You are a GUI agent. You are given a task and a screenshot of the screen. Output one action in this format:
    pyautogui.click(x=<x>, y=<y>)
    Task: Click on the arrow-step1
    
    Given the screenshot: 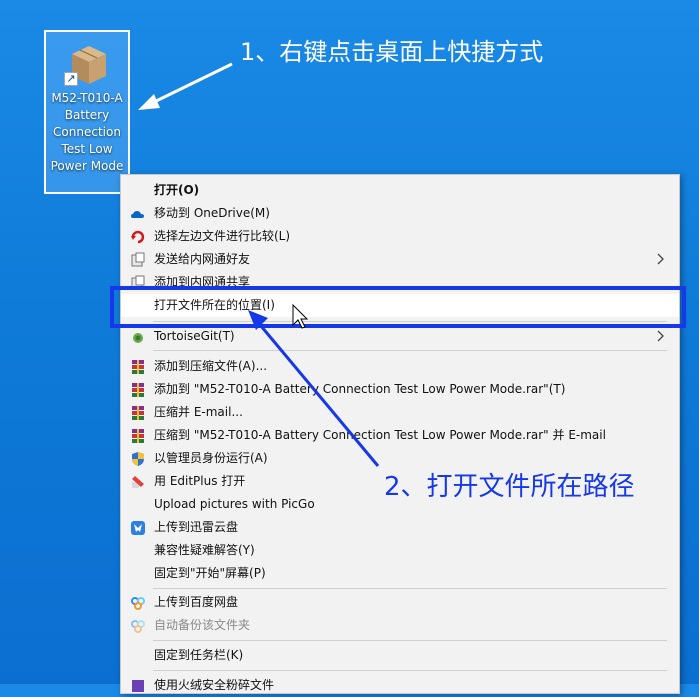 What is the action you would take?
    pyautogui.click(x=185, y=86)
    